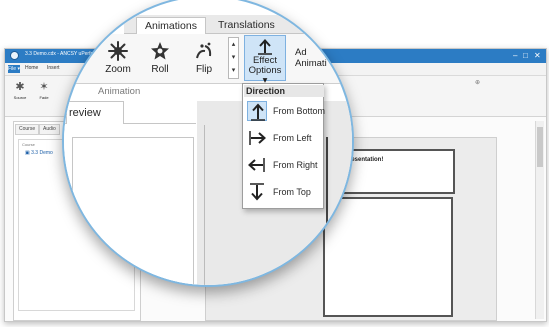  What do you see at coordinates (265, 47) in the screenshot?
I see `effect-arrow-up-icon` at bounding box center [265, 47].